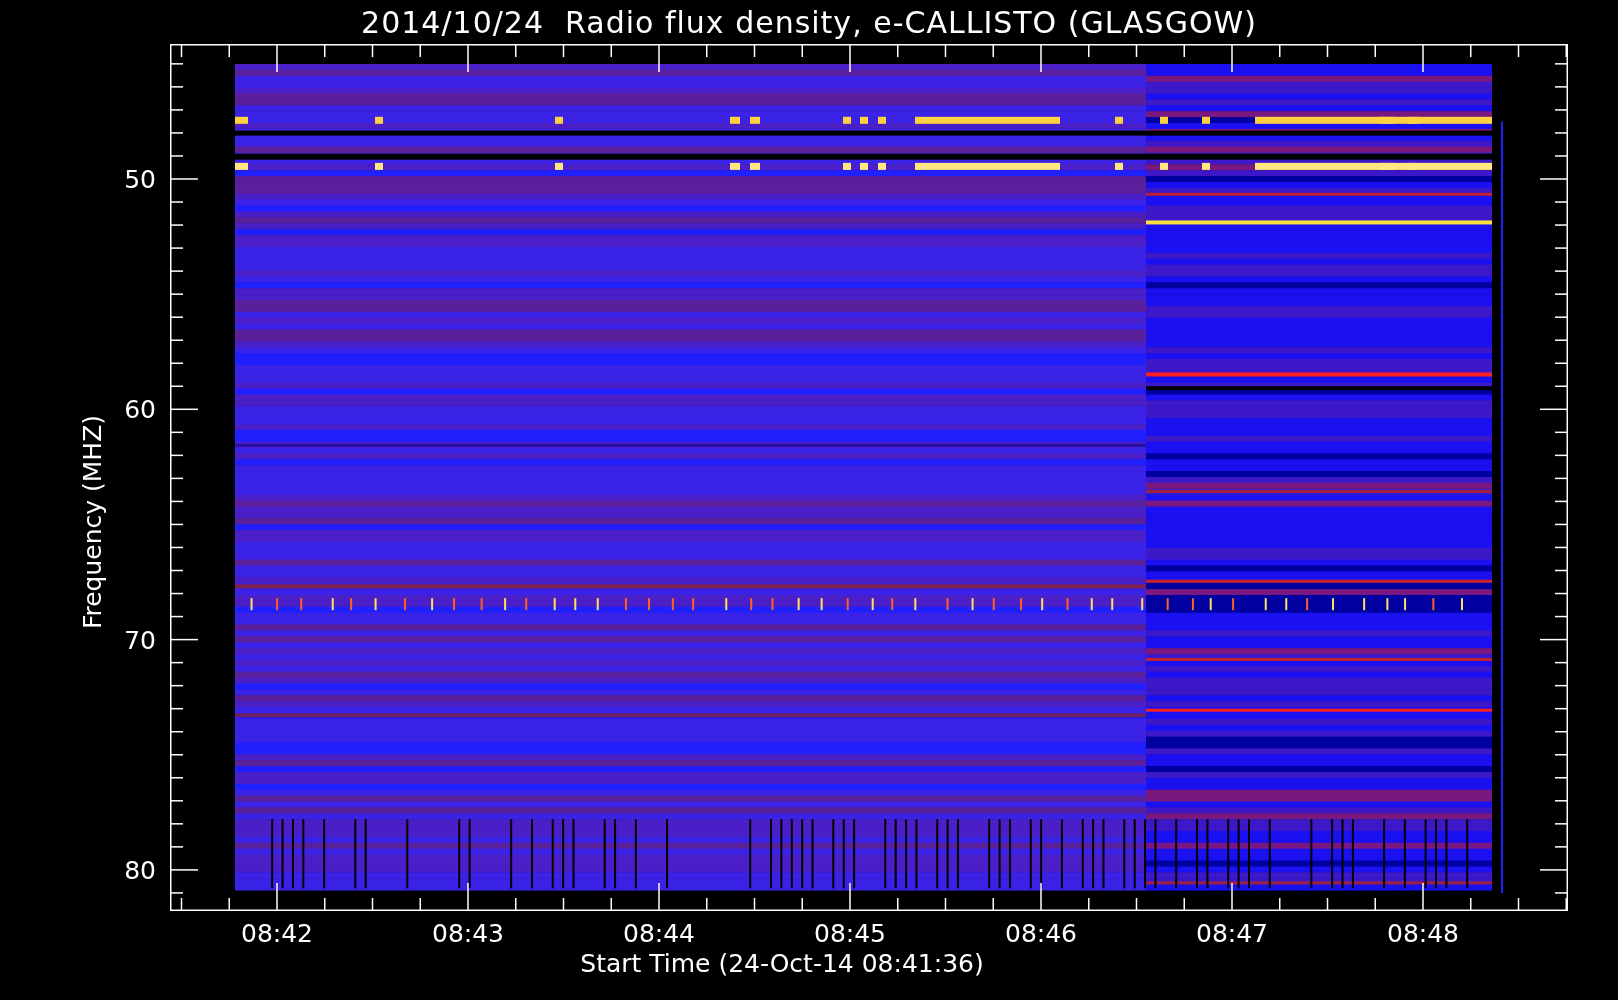 Image resolution: width=1618 pixels, height=1000 pixels. I want to click on x-tick-label: 08:42, so click(277, 933).